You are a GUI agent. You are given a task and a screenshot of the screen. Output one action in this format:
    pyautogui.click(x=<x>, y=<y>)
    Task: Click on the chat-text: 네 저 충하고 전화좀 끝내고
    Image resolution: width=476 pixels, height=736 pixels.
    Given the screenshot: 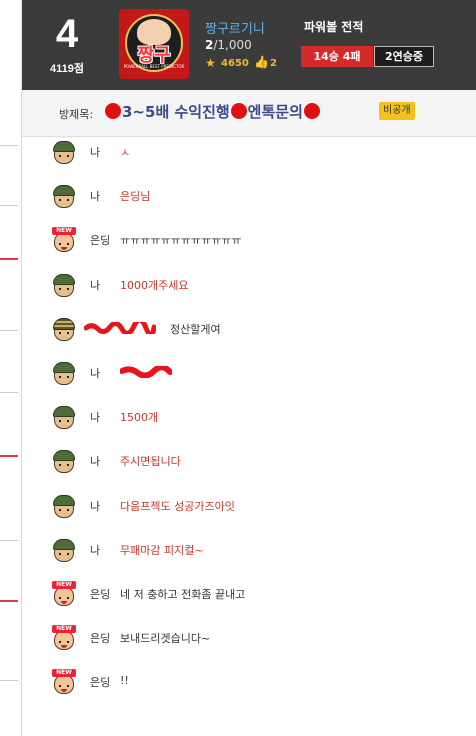 What is the action you would take?
    pyautogui.click(x=183, y=594)
    